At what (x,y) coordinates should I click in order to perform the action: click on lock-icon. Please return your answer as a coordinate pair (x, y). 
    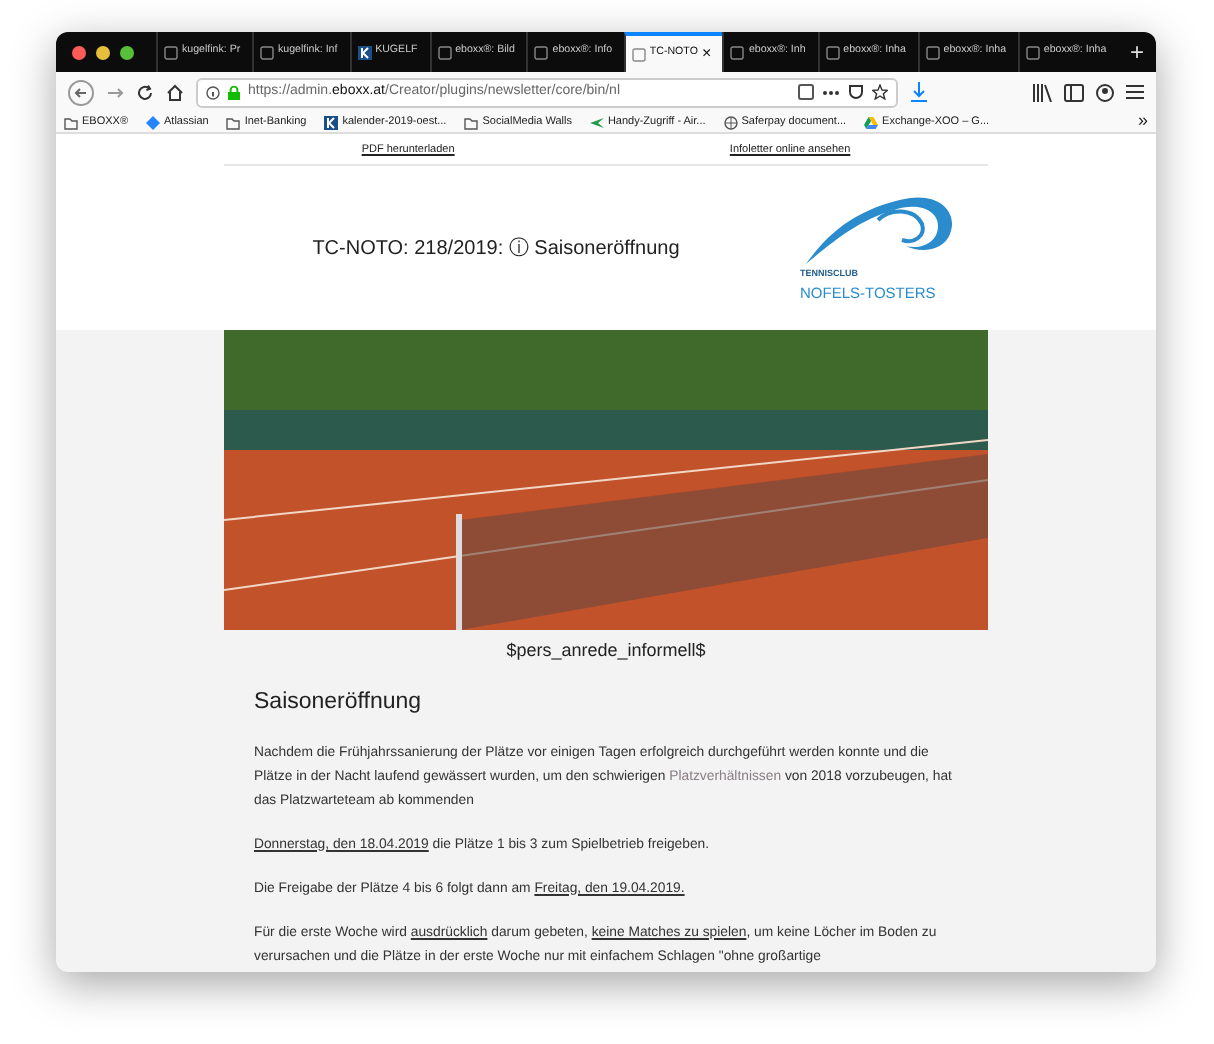
    Looking at the image, I should click on (234, 92).